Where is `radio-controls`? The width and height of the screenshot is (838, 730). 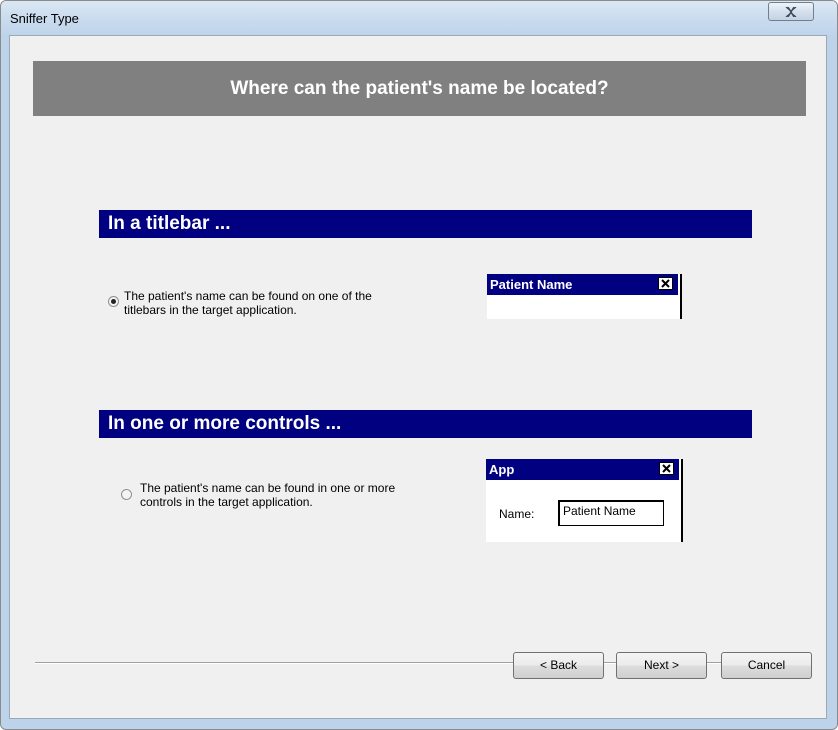
radio-controls is located at coordinates (126, 494).